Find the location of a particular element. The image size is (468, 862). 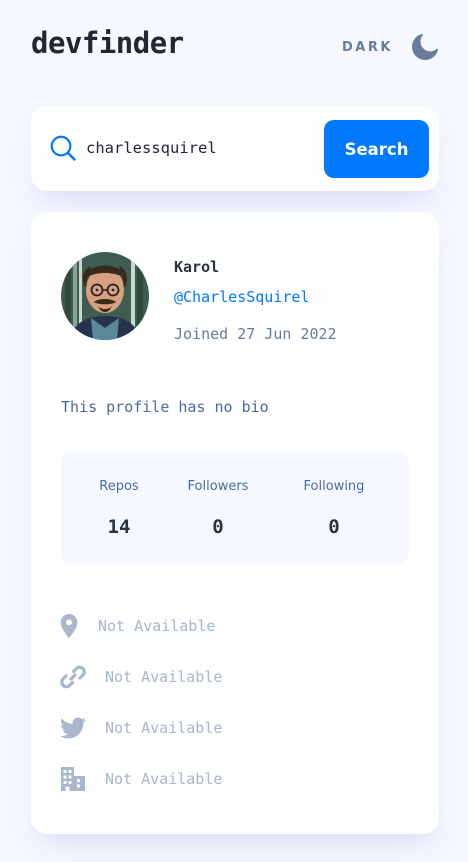

user-login-link: @CharlesSquirel is located at coordinates (241, 297).